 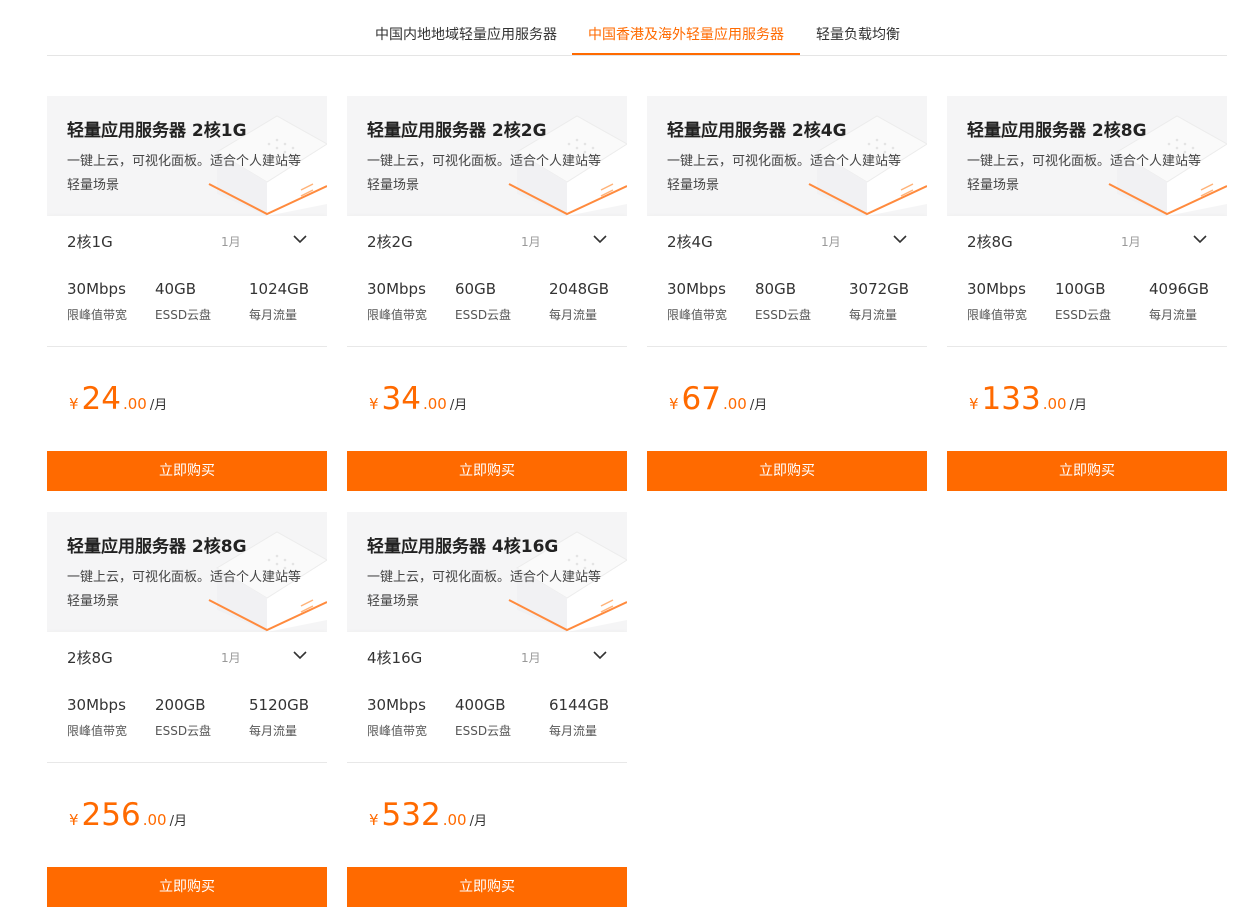 What do you see at coordinates (579, 705) in the screenshot?
I see `traffic-value: 6144GB` at bounding box center [579, 705].